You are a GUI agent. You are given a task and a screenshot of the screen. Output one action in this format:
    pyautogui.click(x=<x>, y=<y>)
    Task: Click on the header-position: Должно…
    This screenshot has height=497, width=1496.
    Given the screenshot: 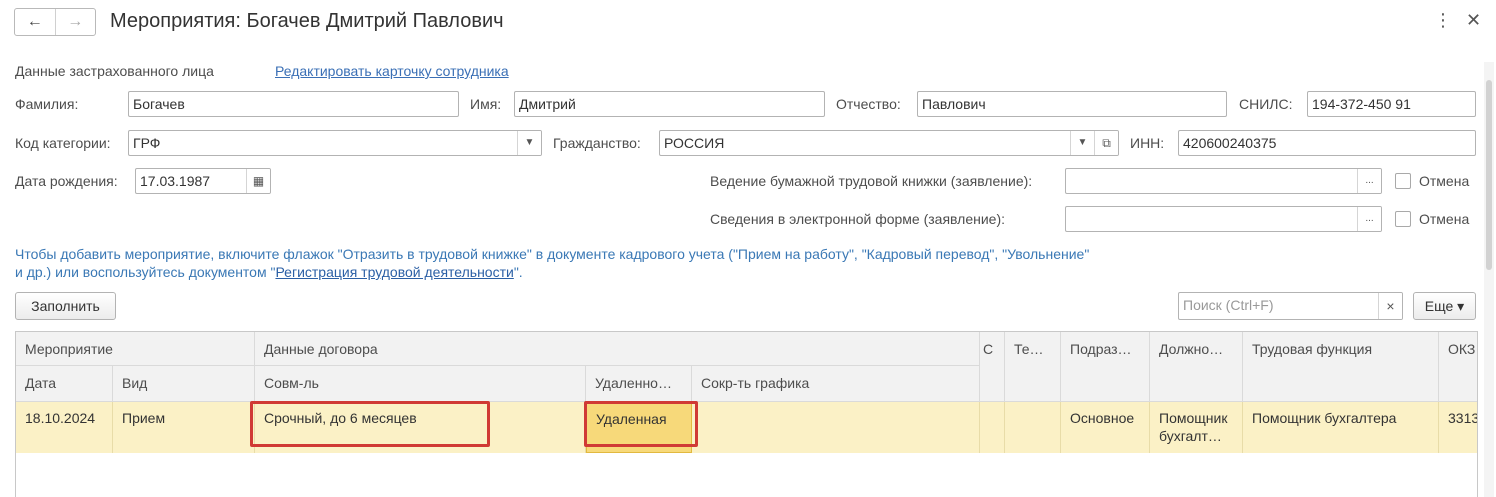 What is the action you would take?
    pyautogui.click(x=1196, y=367)
    